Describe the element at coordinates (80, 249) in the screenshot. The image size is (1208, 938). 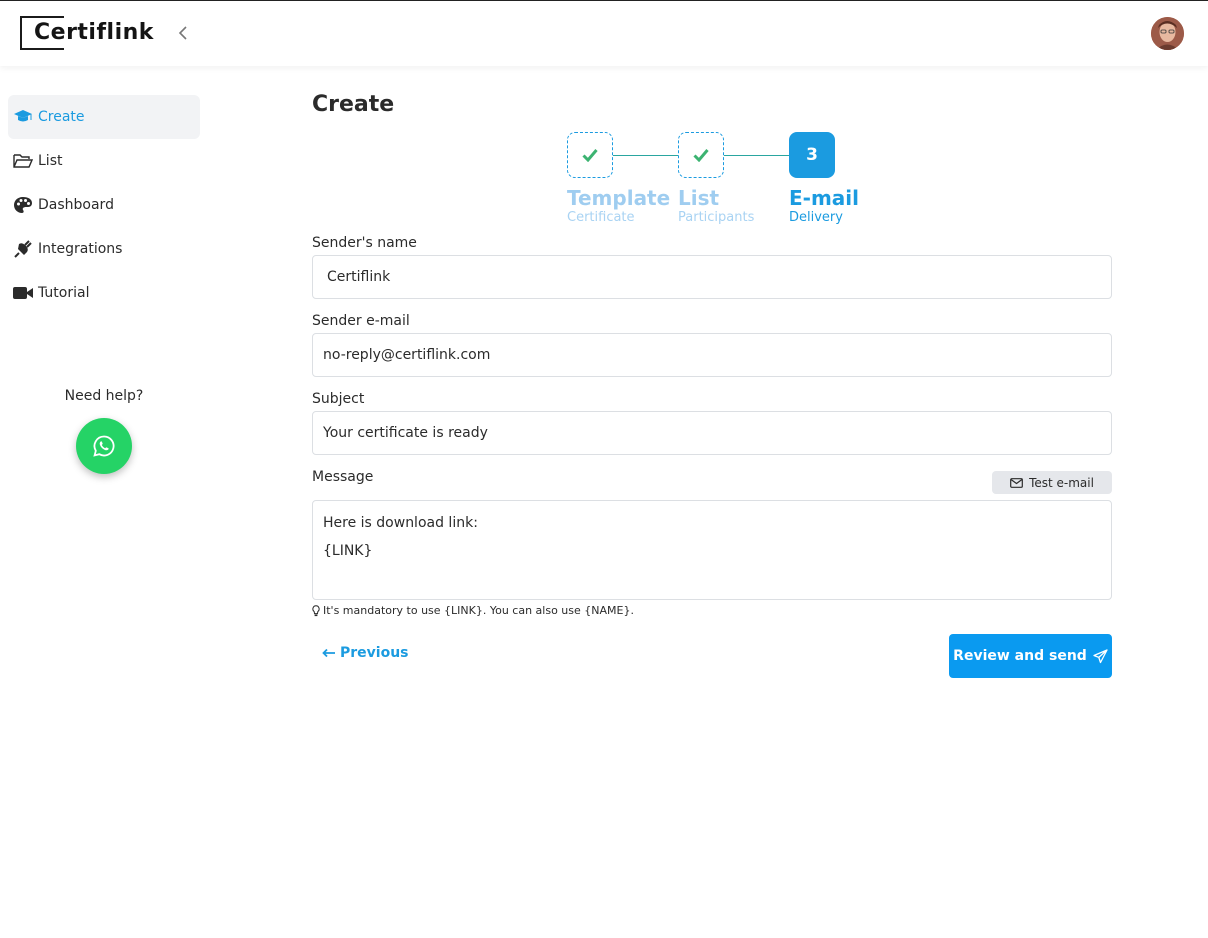
I see `sidebar-item-label: Integrations` at that location.